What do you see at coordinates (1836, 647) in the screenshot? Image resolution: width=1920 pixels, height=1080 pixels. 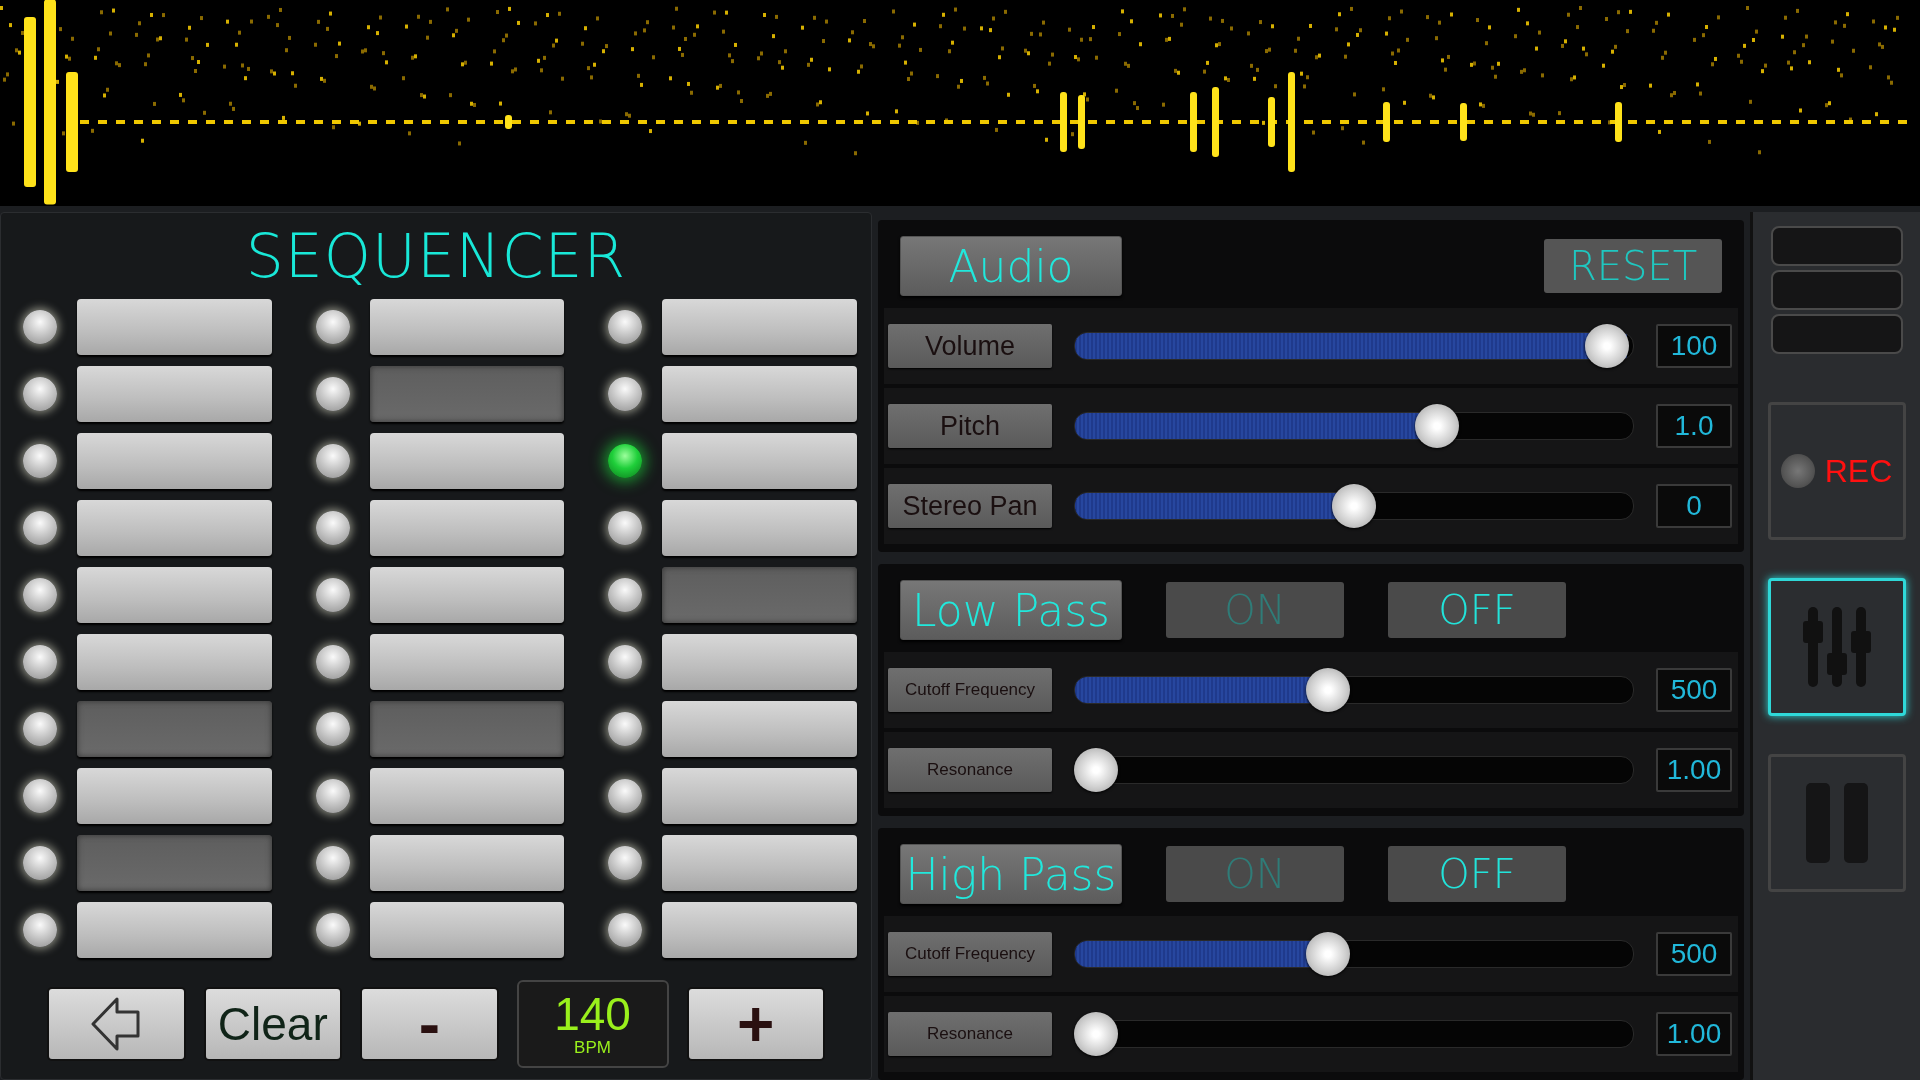 I see `mixer-button` at bounding box center [1836, 647].